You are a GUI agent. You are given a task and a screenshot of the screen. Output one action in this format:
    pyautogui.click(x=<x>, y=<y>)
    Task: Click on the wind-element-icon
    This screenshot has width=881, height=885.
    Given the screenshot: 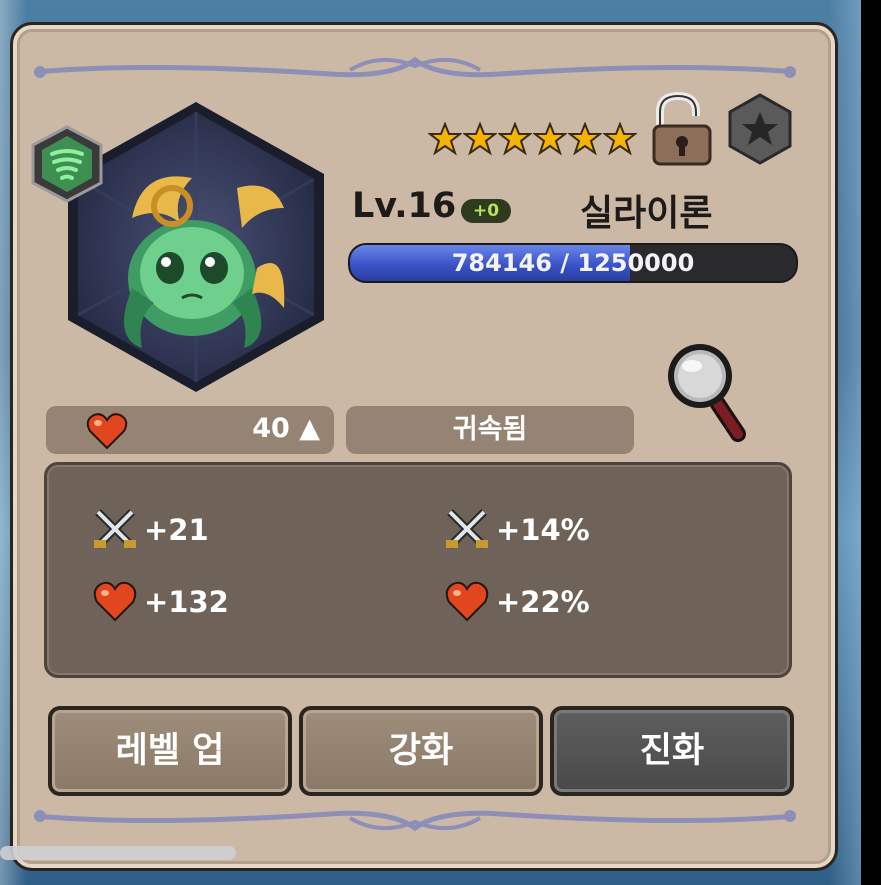 What is the action you would take?
    pyautogui.click(x=67, y=164)
    